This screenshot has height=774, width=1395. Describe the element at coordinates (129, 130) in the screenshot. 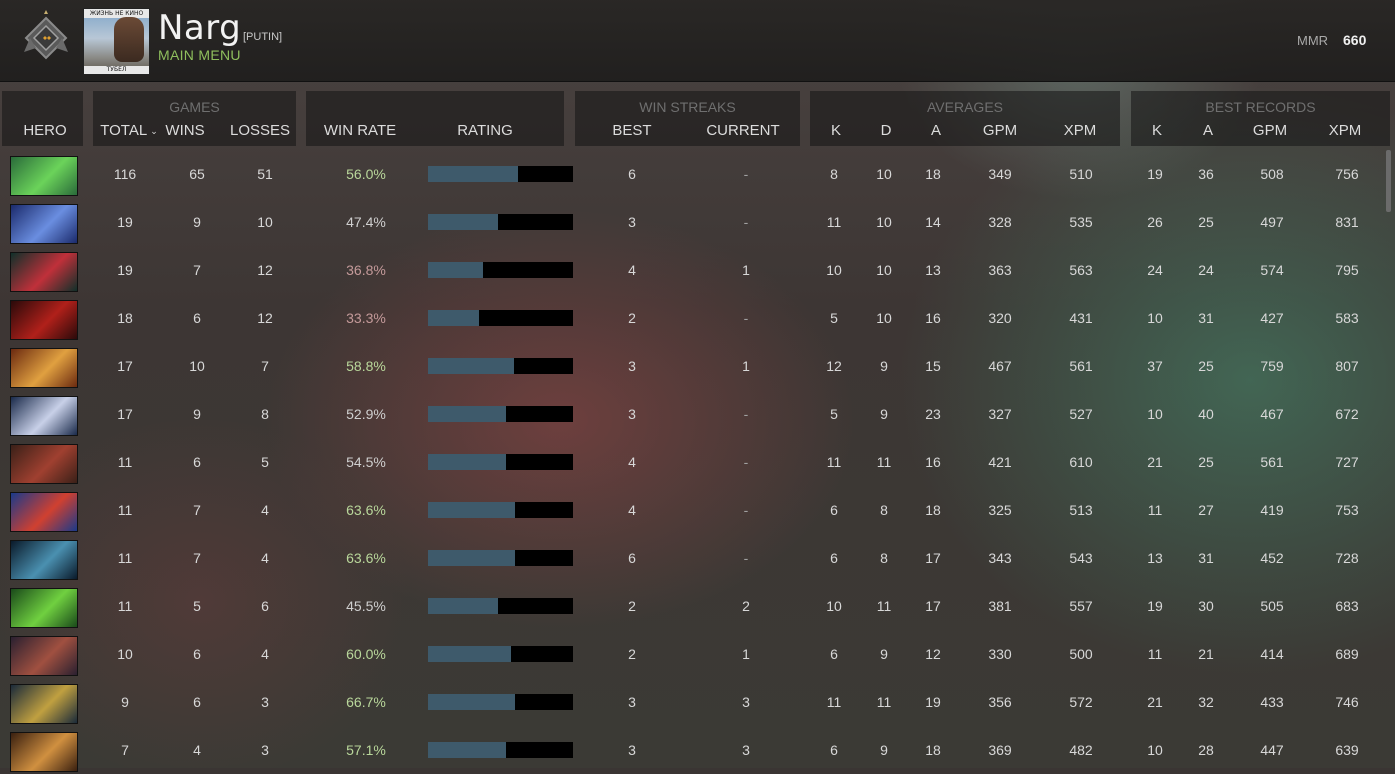

I see `col-total: TOTAL ⌄` at that location.